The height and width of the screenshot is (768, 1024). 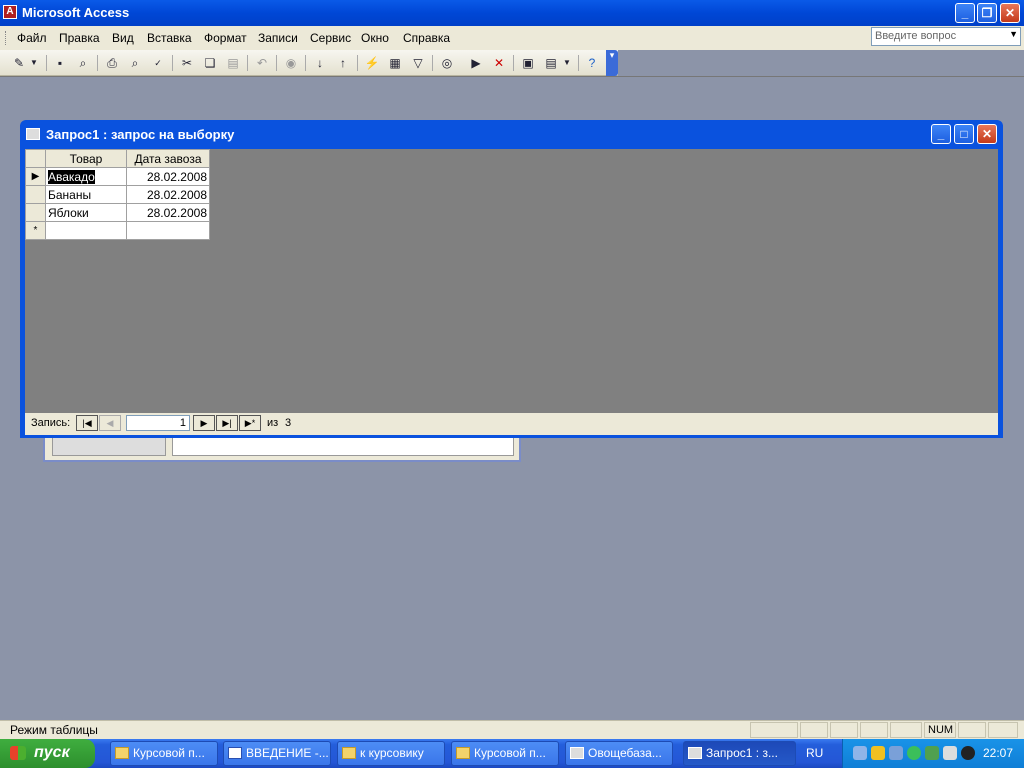 I want to click on next-record-button: ▶, so click(x=204, y=423).